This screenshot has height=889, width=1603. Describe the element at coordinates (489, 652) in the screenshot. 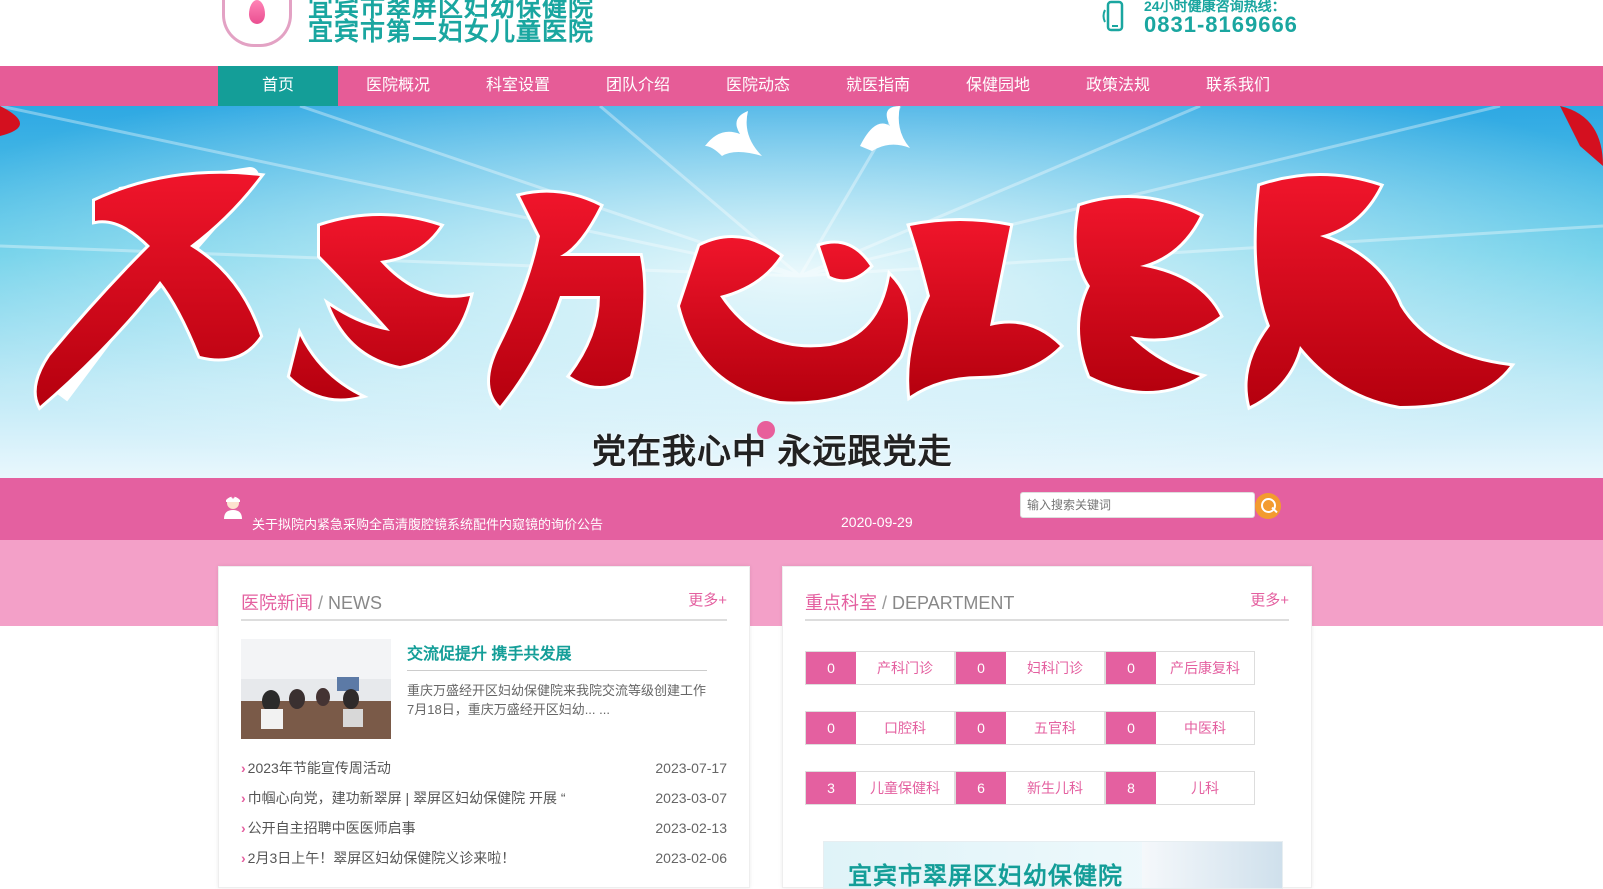

I see `featured-news-title: 交流促提升 携手共发展` at that location.